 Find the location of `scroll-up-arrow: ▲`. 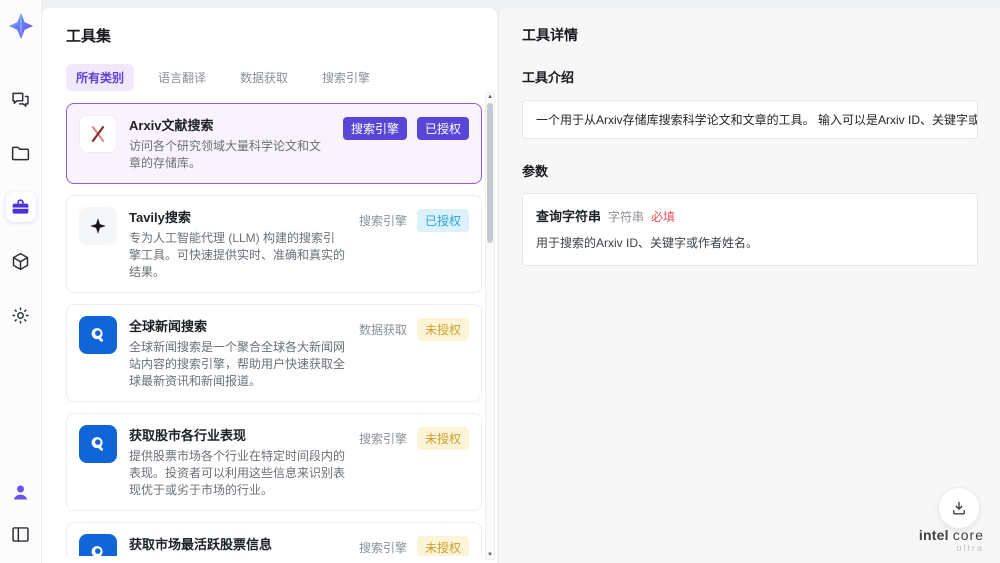

scroll-up-arrow: ▲ is located at coordinates (490, 97).